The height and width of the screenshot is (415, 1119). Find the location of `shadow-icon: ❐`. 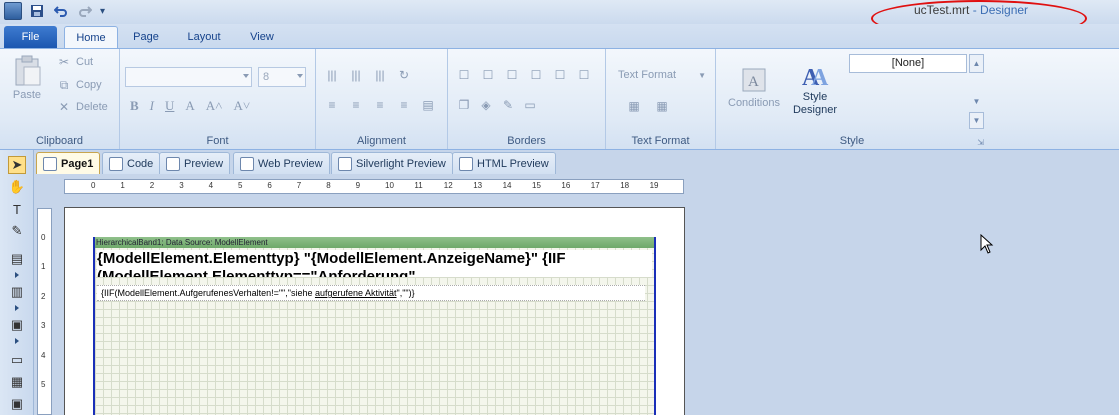

shadow-icon: ❐ is located at coordinates (464, 105).